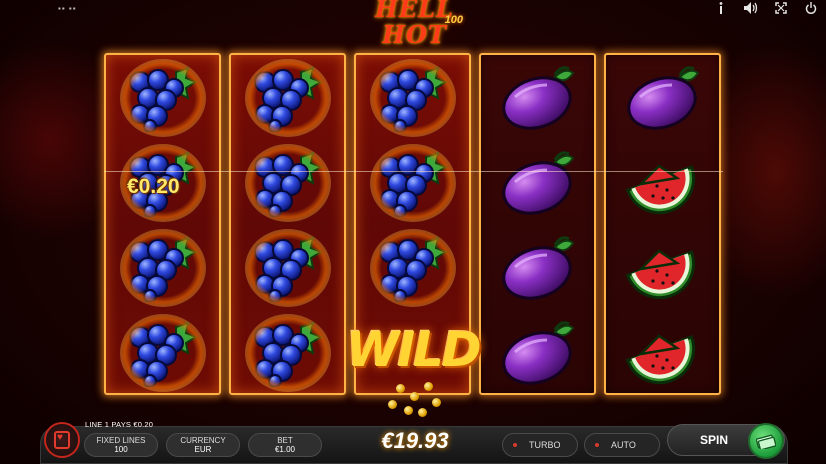 The width and height of the screenshot is (826, 464). I want to click on currency-selector: CURRENCY EUR, so click(203, 445).